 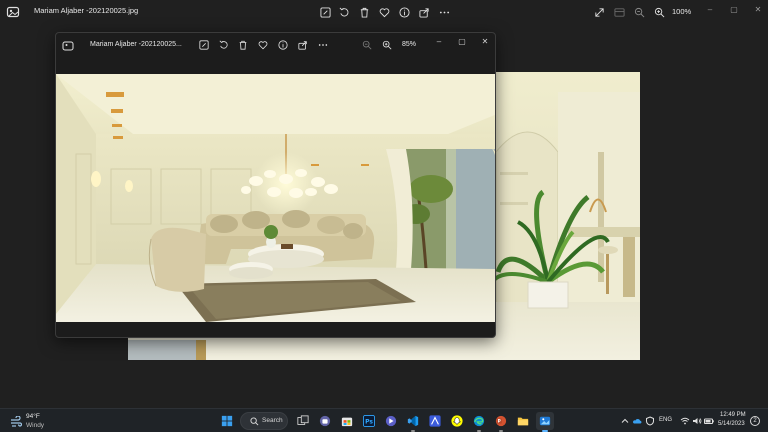 What do you see at coordinates (665, 420) in the screenshot?
I see `language-indicator: ENG` at bounding box center [665, 420].